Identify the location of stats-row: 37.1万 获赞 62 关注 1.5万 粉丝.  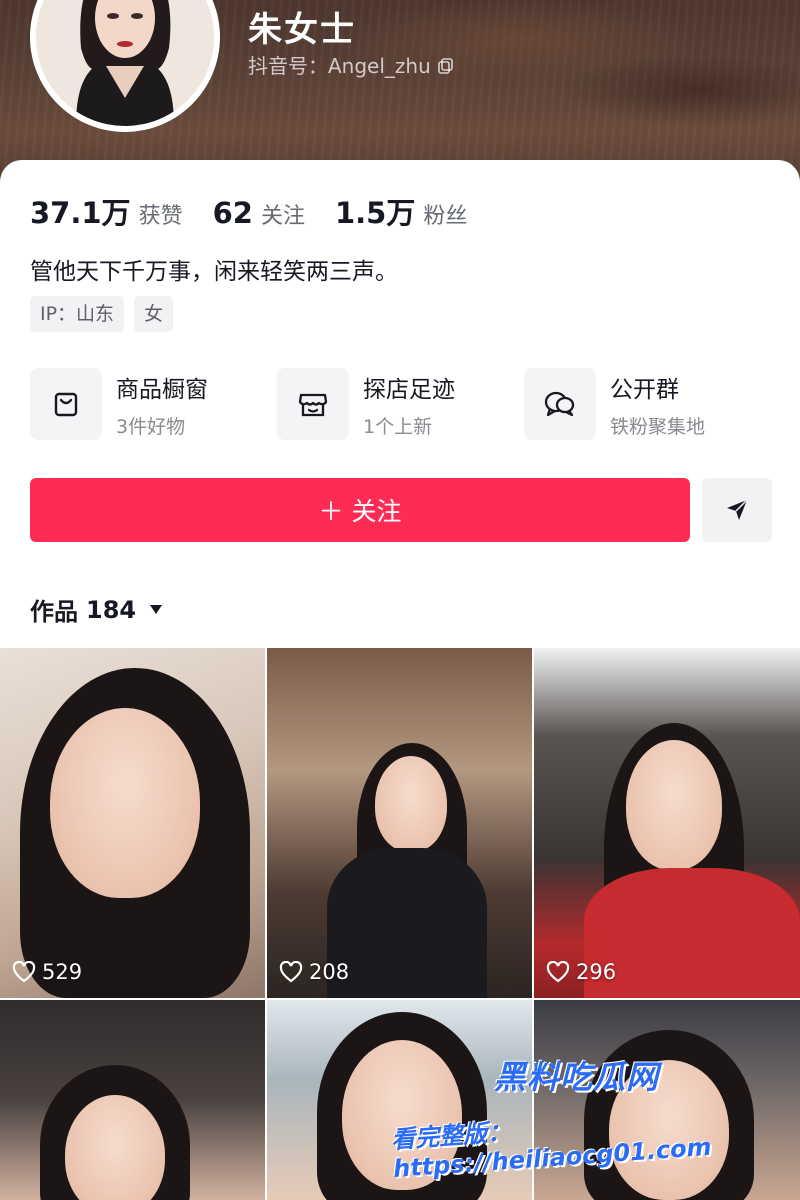
(248, 211).